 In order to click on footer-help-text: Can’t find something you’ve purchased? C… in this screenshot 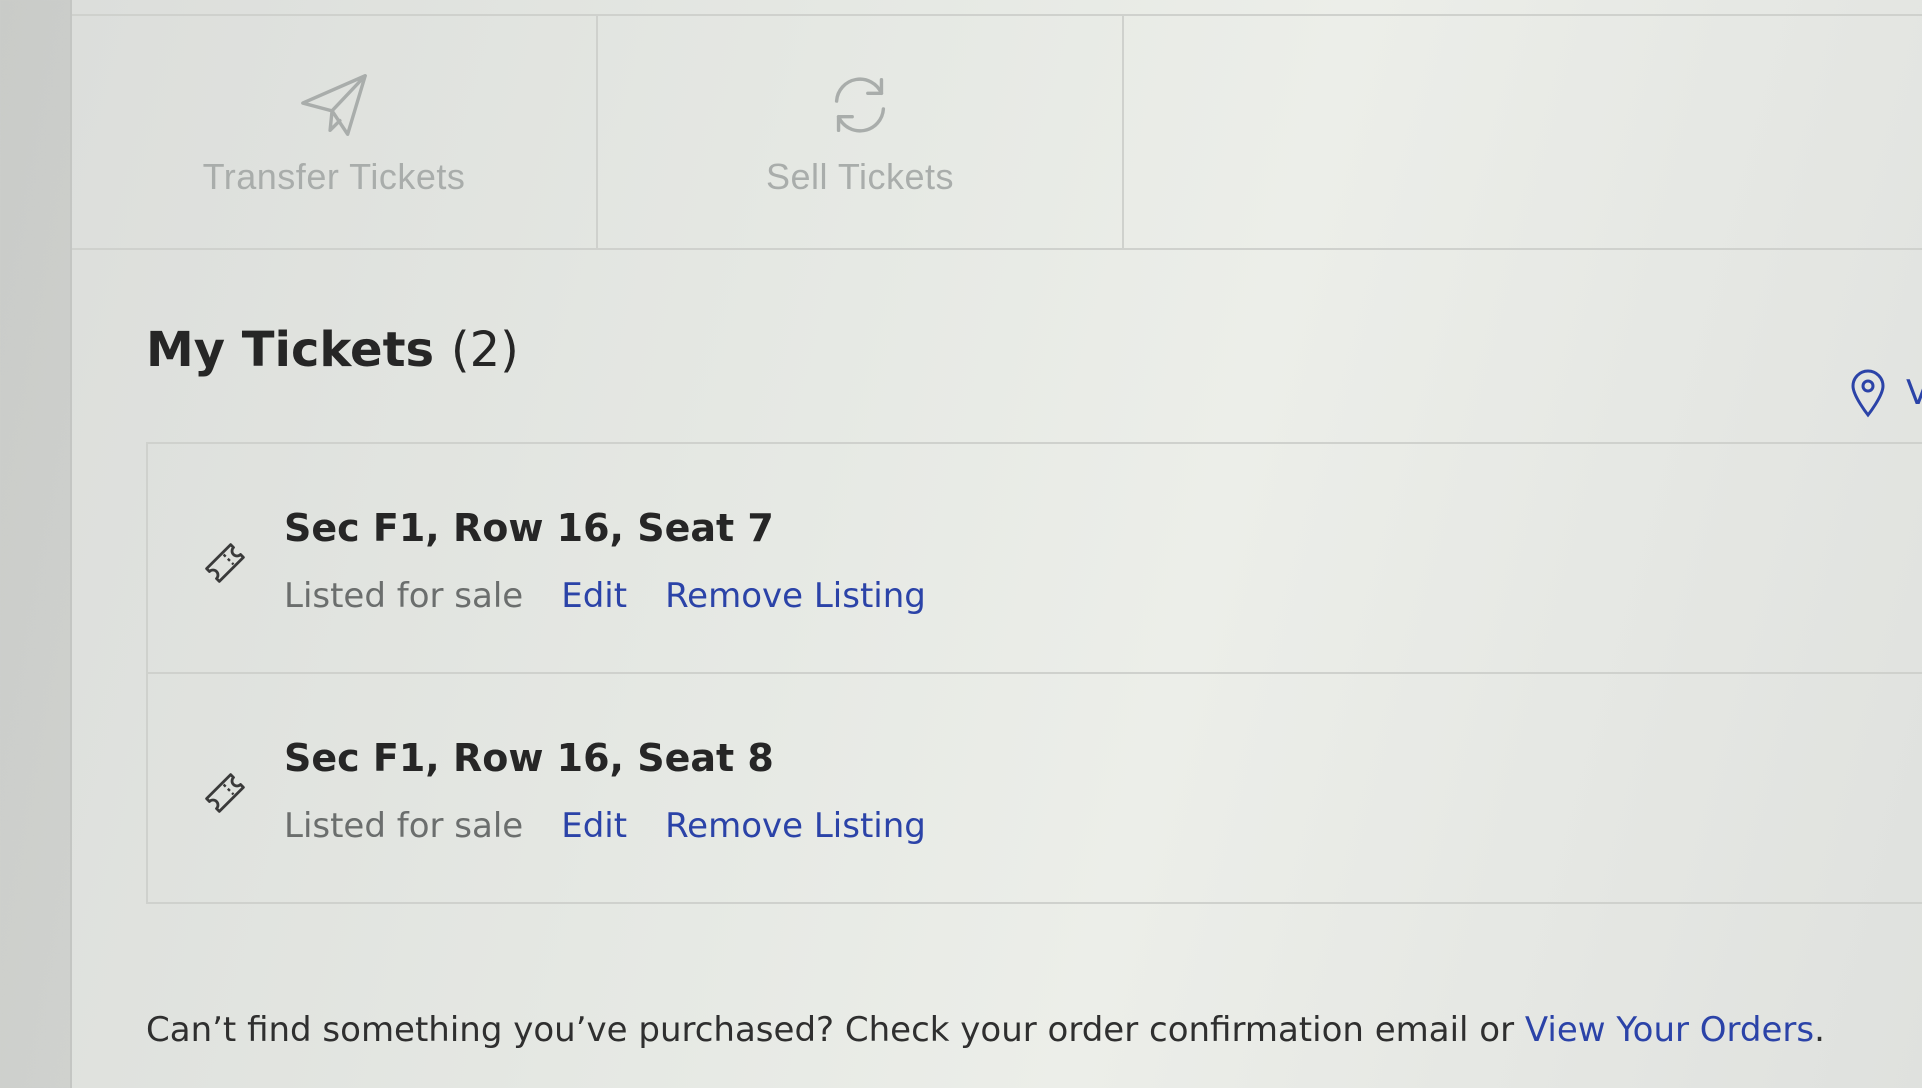, I will do `click(985, 1030)`.